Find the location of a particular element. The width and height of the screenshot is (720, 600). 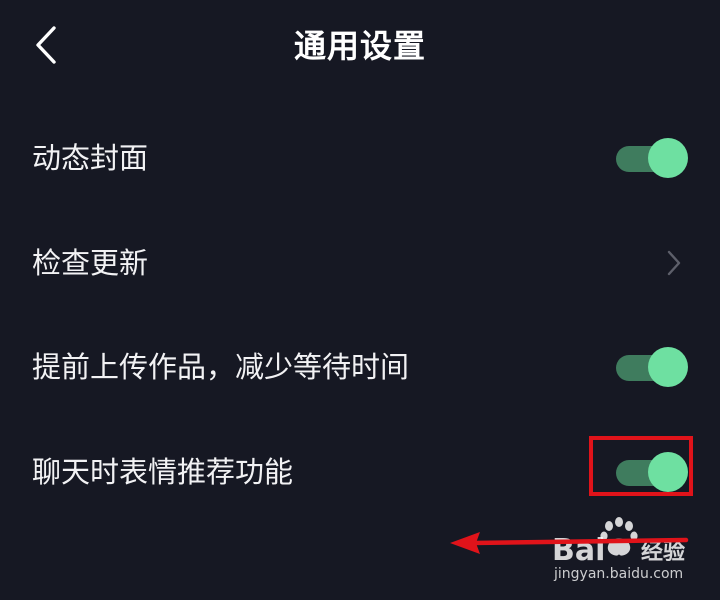

check-update-chevron is located at coordinates (674, 263).